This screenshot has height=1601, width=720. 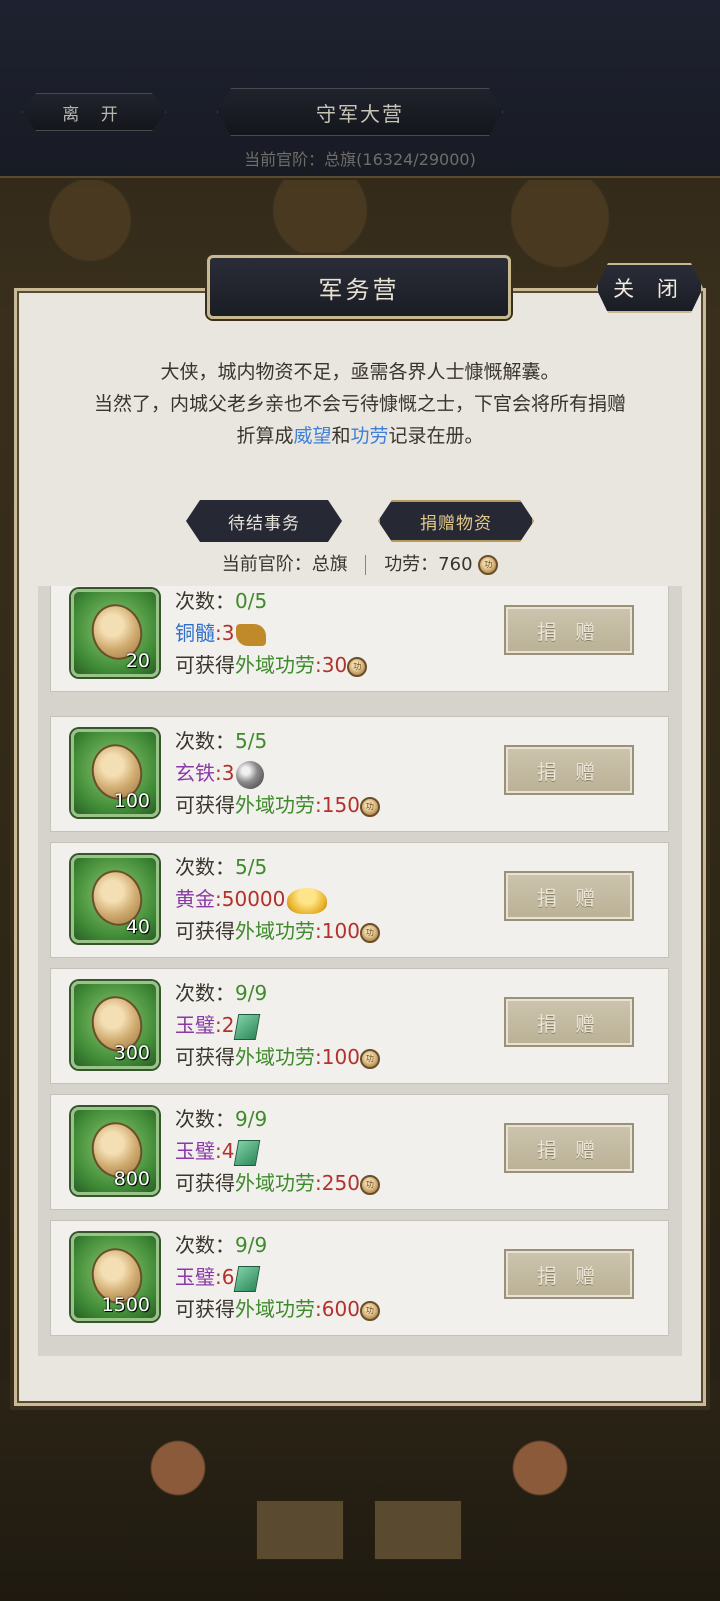 What do you see at coordinates (225, 633) in the screenshot?
I see `resource-count: :3` at bounding box center [225, 633].